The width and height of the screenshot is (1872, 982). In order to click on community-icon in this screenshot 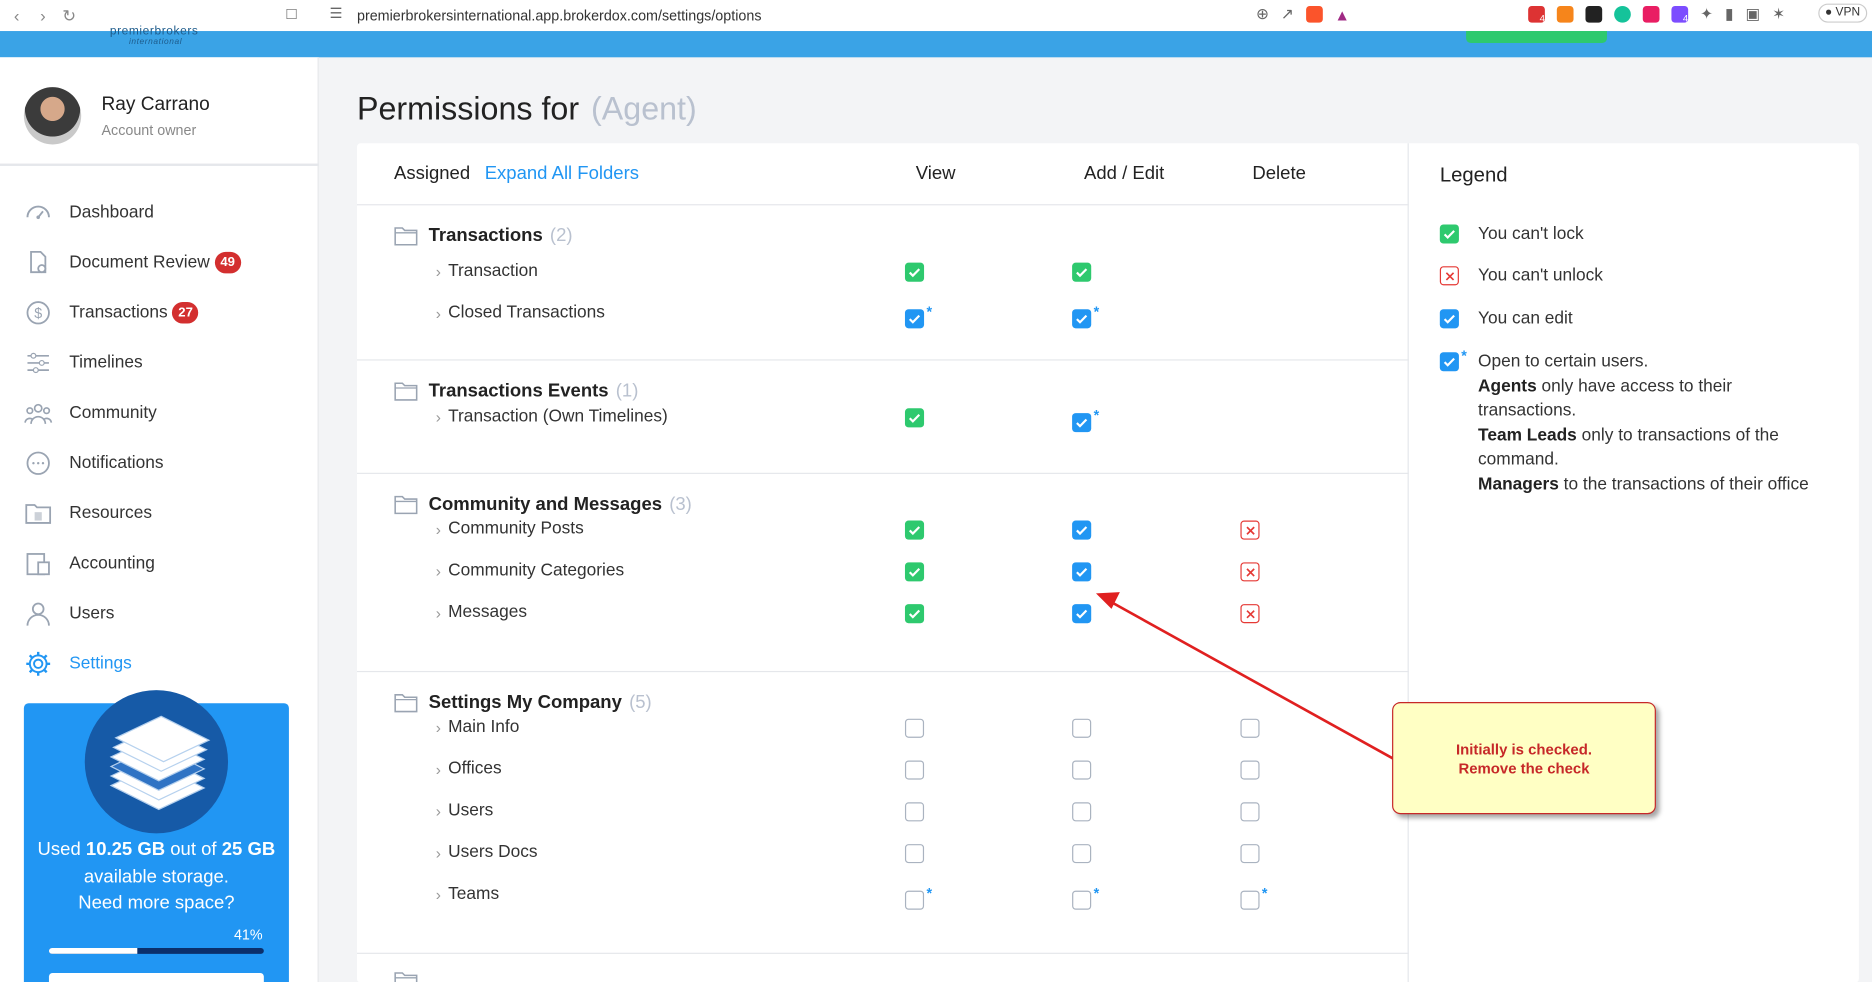, I will do `click(38, 413)`.